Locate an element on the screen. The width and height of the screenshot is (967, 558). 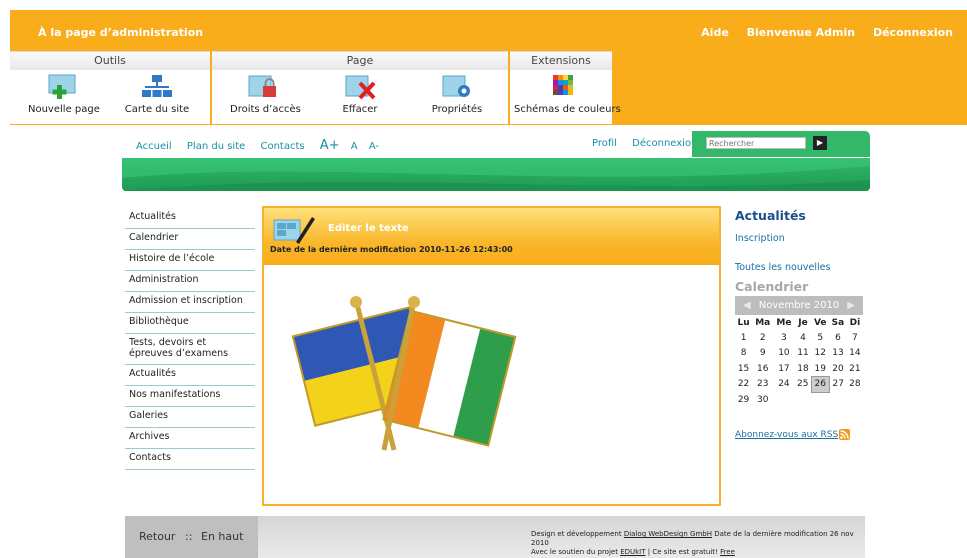
calendar-day: 2 is located at coordinates (762, 338).